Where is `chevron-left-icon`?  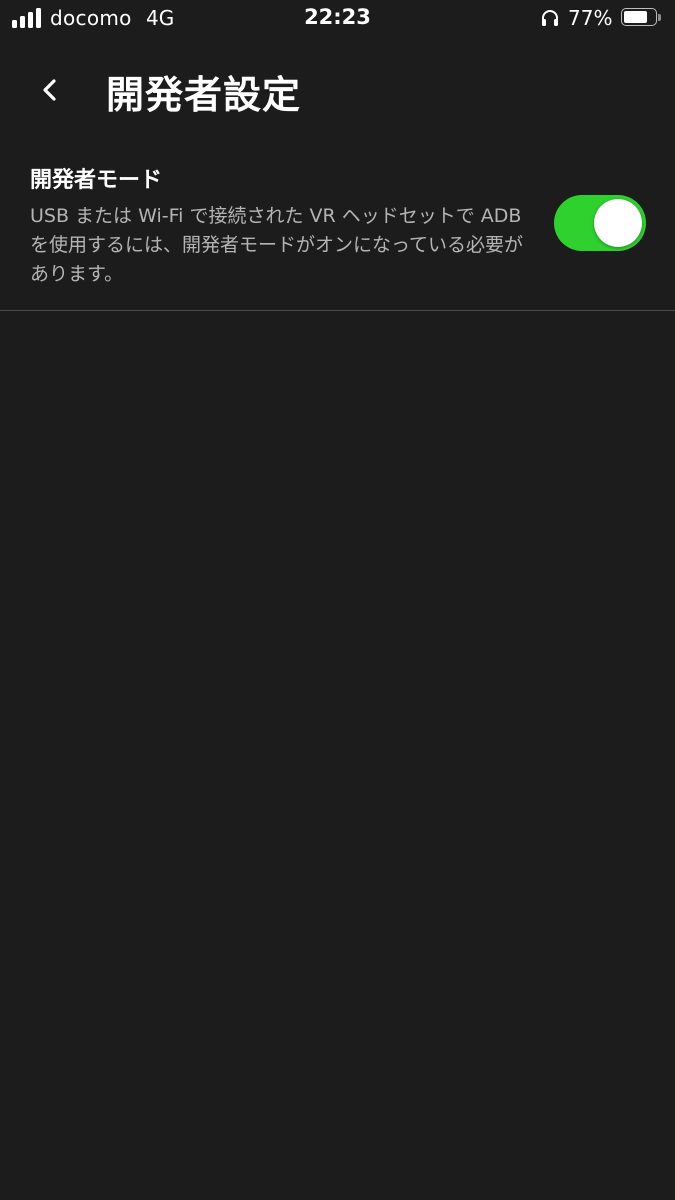 chevron-left-icon is located at coordinates (49, 90).